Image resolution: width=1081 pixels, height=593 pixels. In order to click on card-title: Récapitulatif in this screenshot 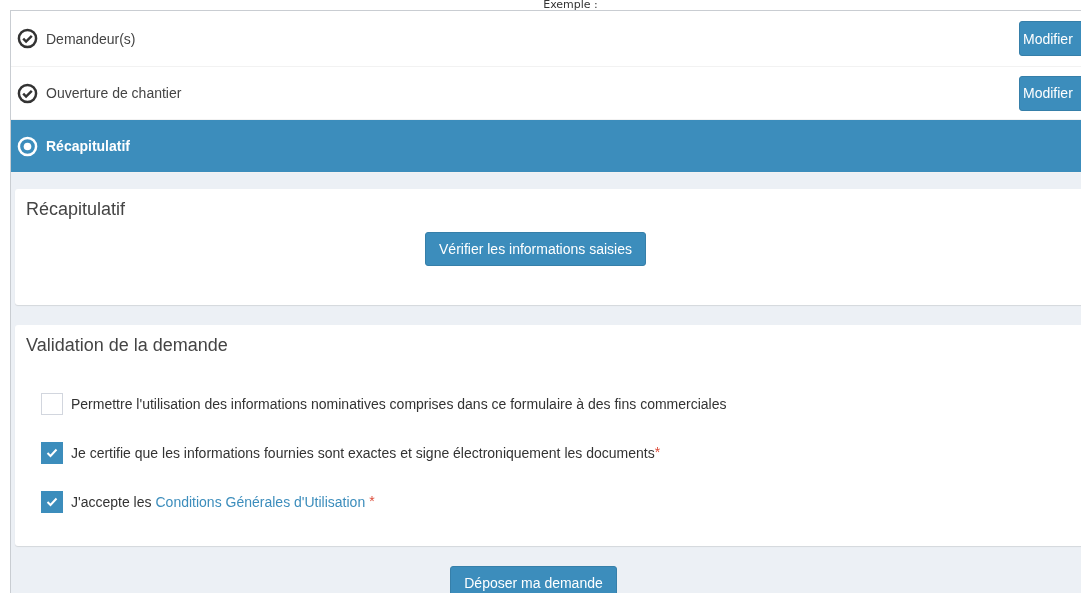, I will do `click(76, 209)`.